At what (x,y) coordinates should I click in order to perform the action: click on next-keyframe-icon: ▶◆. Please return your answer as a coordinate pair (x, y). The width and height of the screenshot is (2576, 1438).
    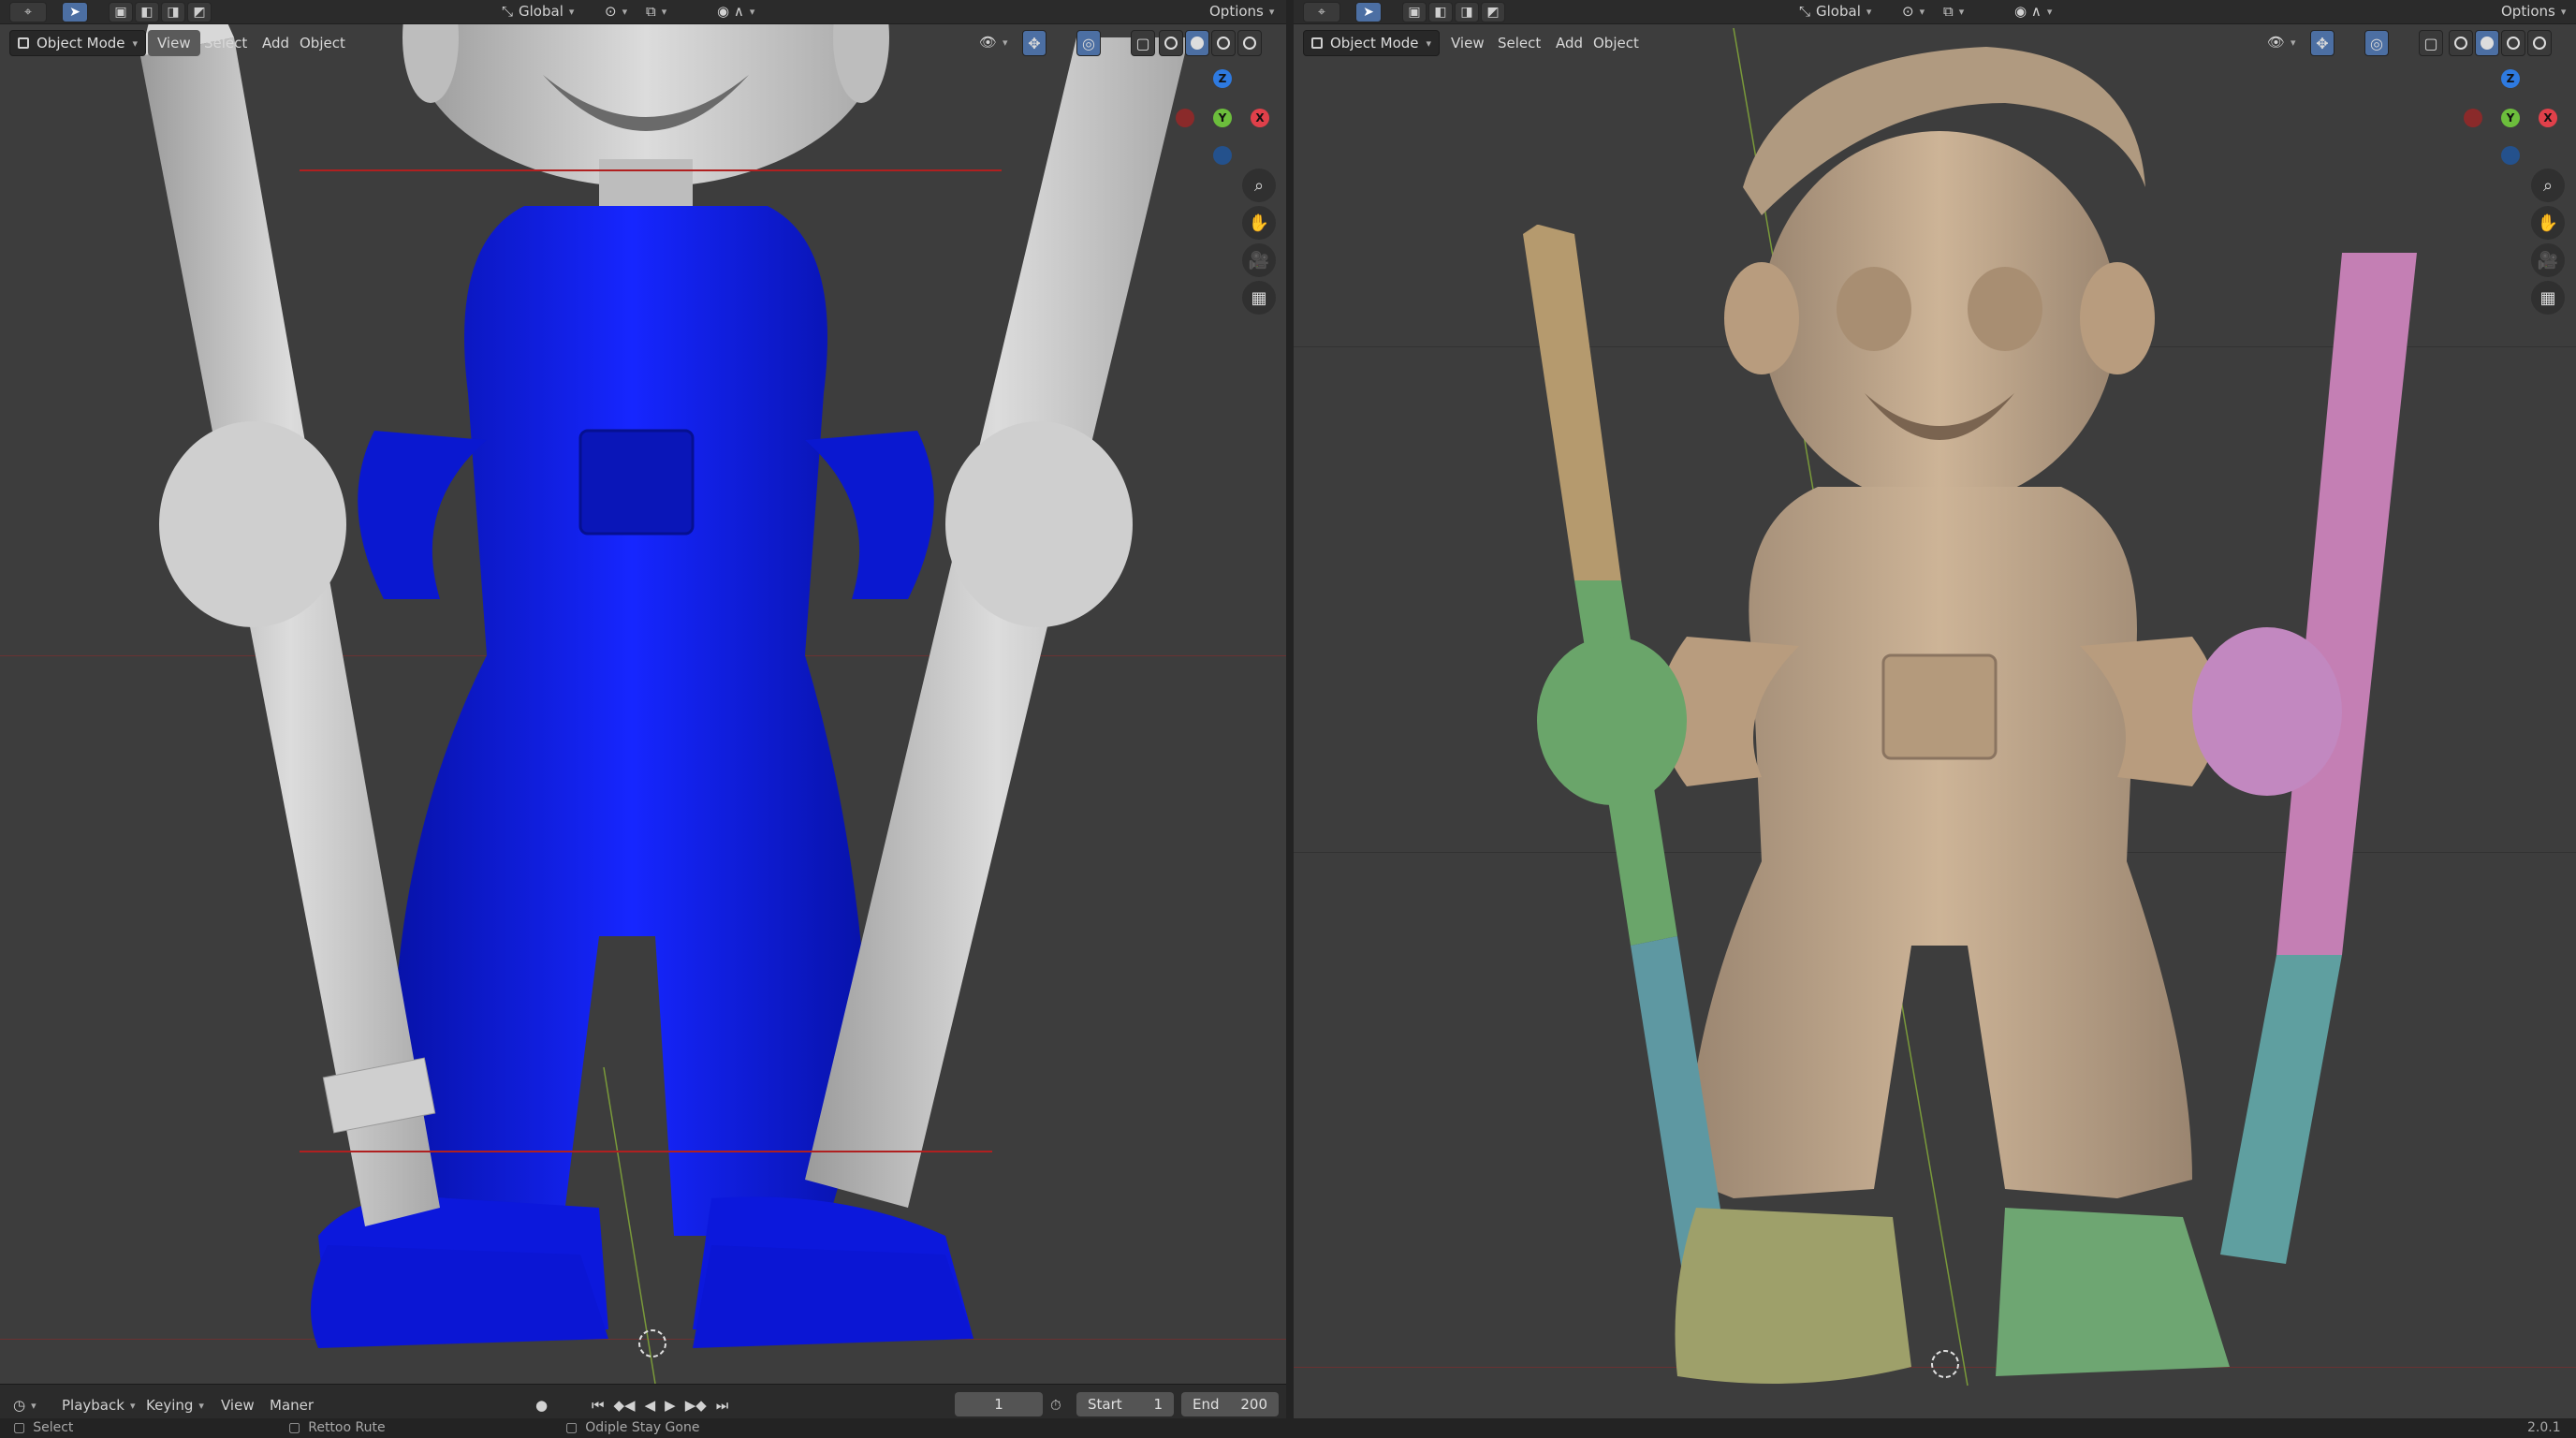
    Looking at the image, I should click on (696, 1405).